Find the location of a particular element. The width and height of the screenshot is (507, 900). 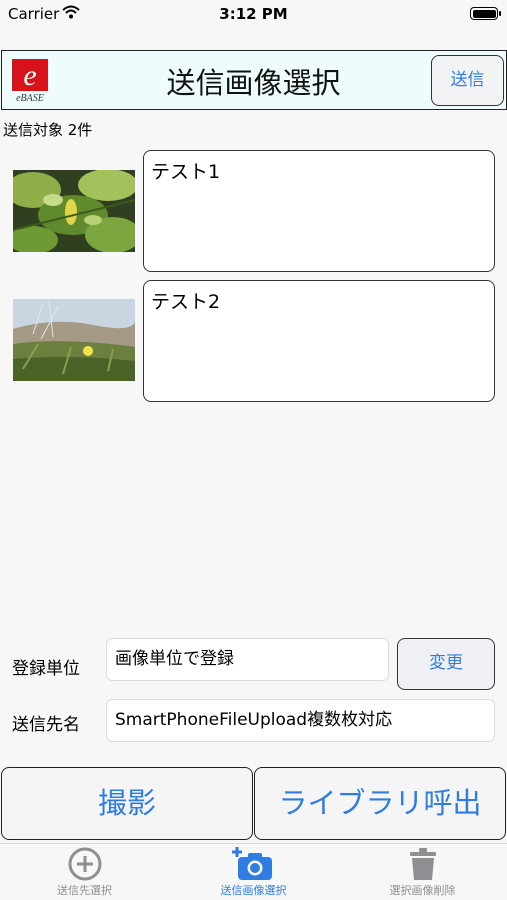

change-button: 変更 is located at coordinates (446, 664).